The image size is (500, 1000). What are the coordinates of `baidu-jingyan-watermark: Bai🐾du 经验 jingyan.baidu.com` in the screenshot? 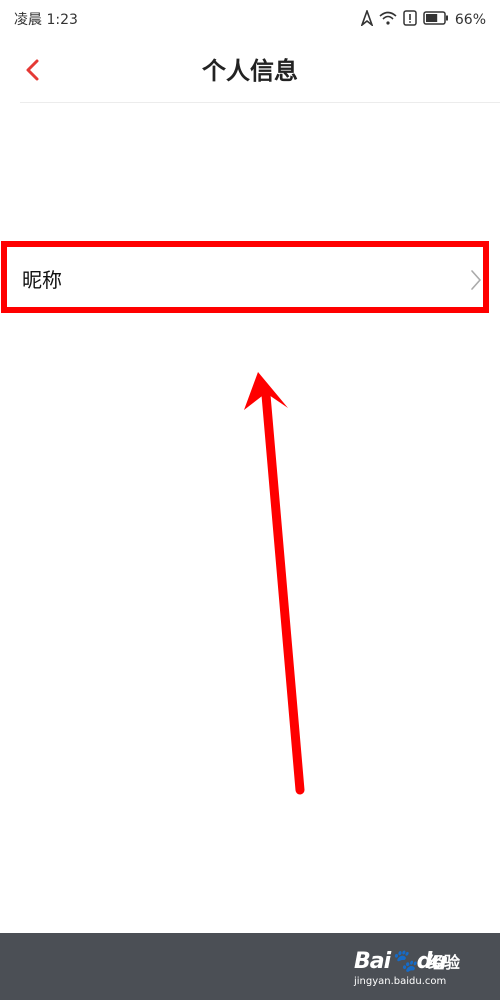 It's located at (414, 967).